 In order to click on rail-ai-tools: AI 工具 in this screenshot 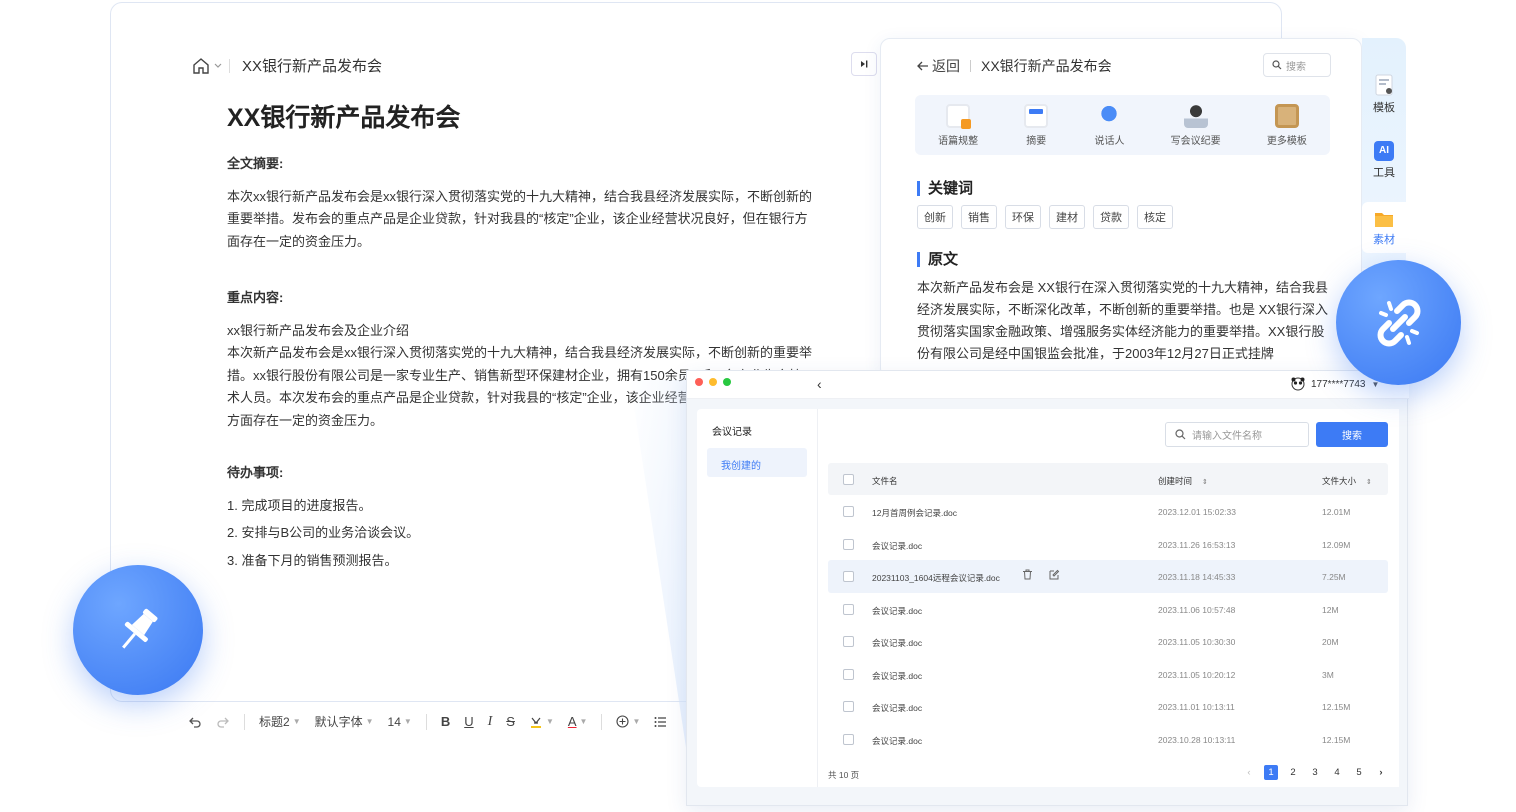, I will do `click(1384, 160)`.